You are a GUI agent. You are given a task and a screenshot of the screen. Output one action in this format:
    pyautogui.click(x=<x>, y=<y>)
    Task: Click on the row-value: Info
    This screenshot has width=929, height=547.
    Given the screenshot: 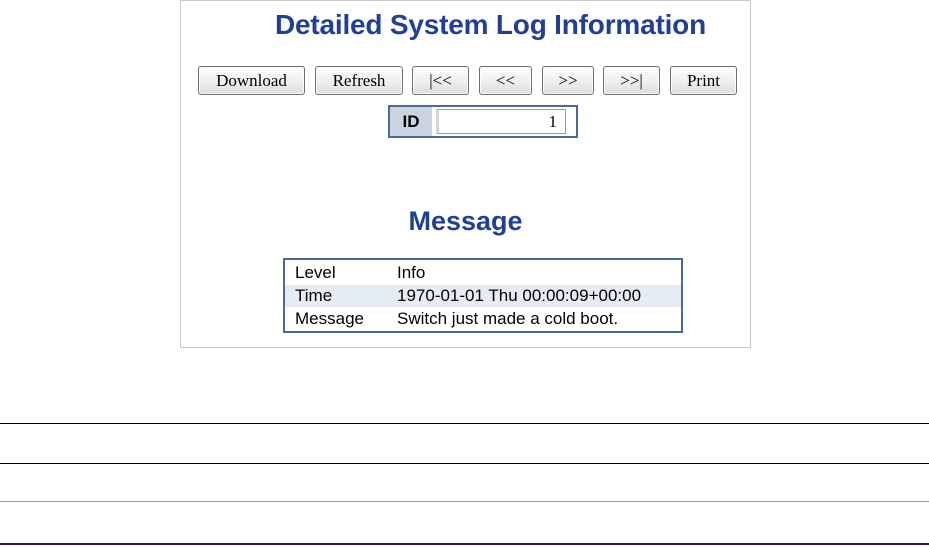 What is the action you would take?
    pyautogui.click(x=411, y=272)
    